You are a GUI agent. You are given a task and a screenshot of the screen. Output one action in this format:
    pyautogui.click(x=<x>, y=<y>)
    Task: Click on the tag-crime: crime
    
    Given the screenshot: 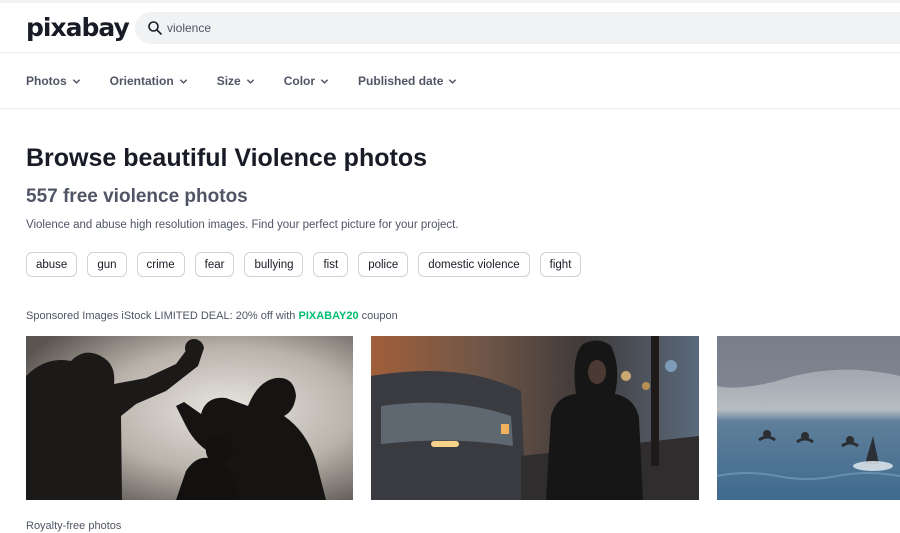 What is the action you would take?
    pyautogui.click(x=160, y=264)
    